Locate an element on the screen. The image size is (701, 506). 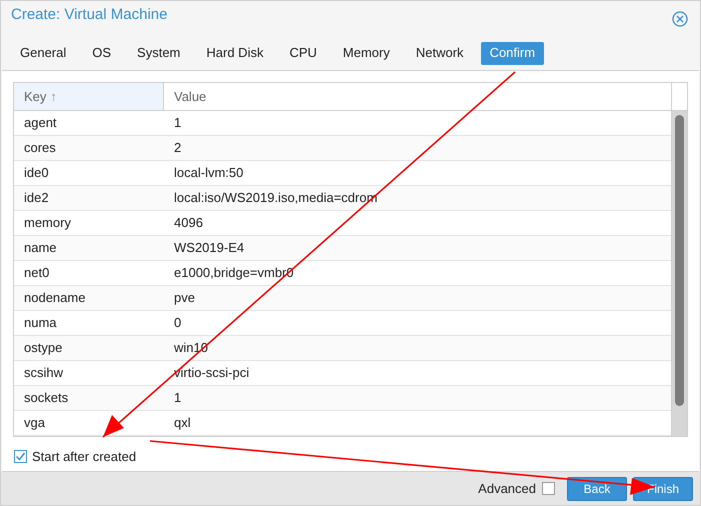
tab: OS is located at coordinates (101, 53).